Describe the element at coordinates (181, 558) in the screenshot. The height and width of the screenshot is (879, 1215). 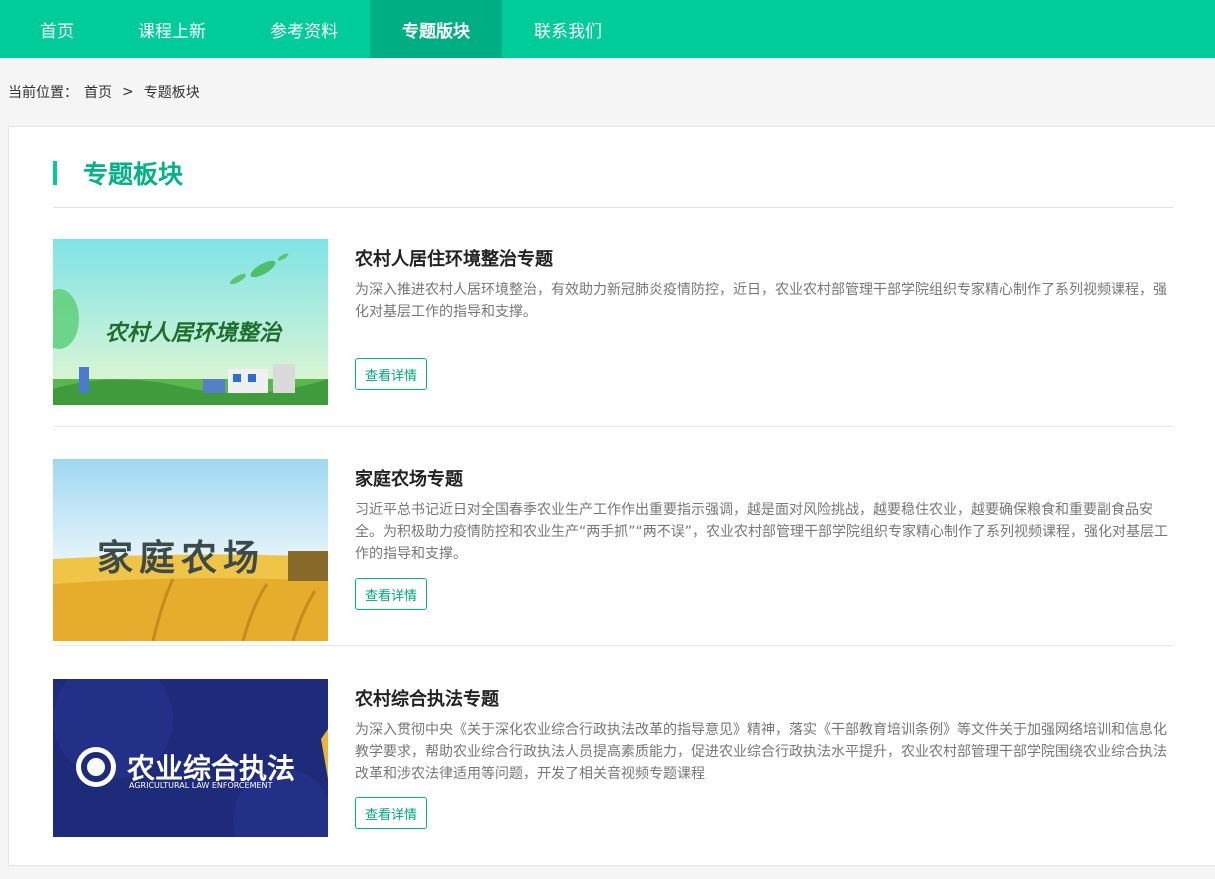
I see `thumbnail-caption: 家庭农场` at that location.